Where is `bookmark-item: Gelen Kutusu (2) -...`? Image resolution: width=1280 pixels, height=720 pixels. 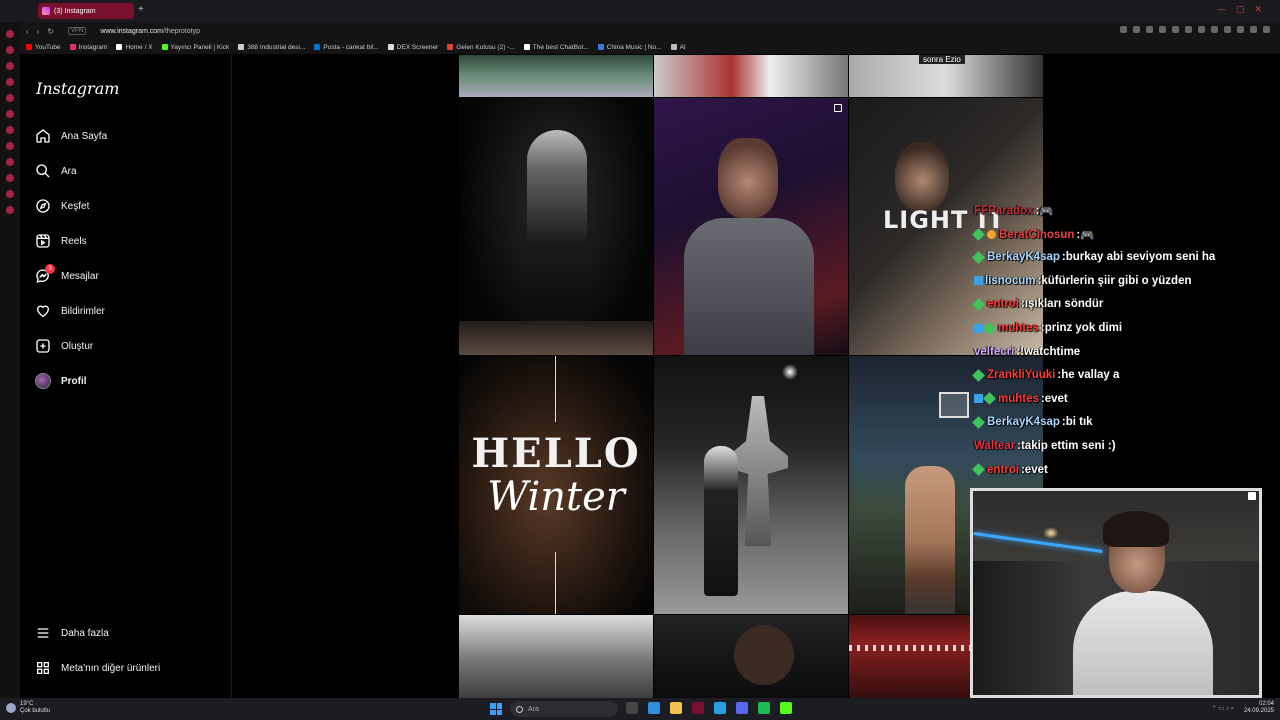 bookmark-item: Gelen Kutusu (2) -... is located at coordinates (481, 47).